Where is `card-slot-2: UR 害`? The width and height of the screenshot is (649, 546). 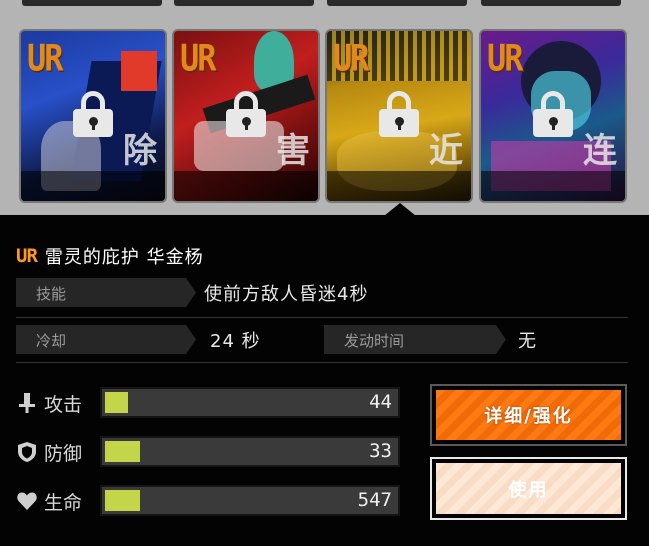 card-slot-2: UR 害 is located at coordinates (246, 116).